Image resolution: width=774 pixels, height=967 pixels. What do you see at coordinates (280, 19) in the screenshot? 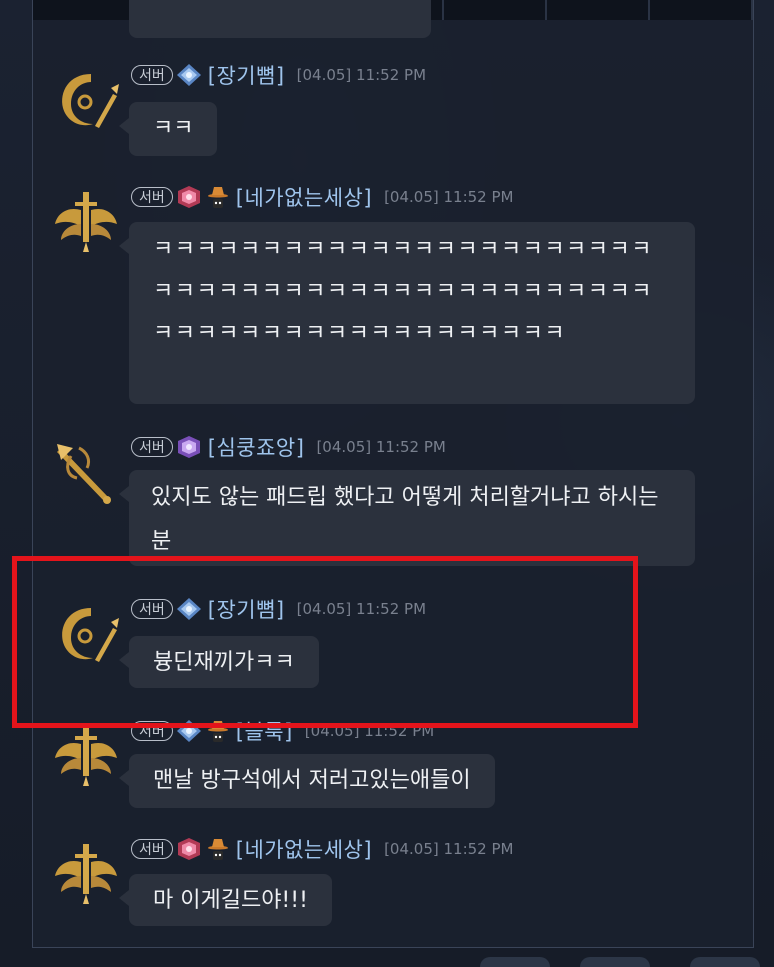
I see `previous-message-bubble` at bounding box center [280, 19].